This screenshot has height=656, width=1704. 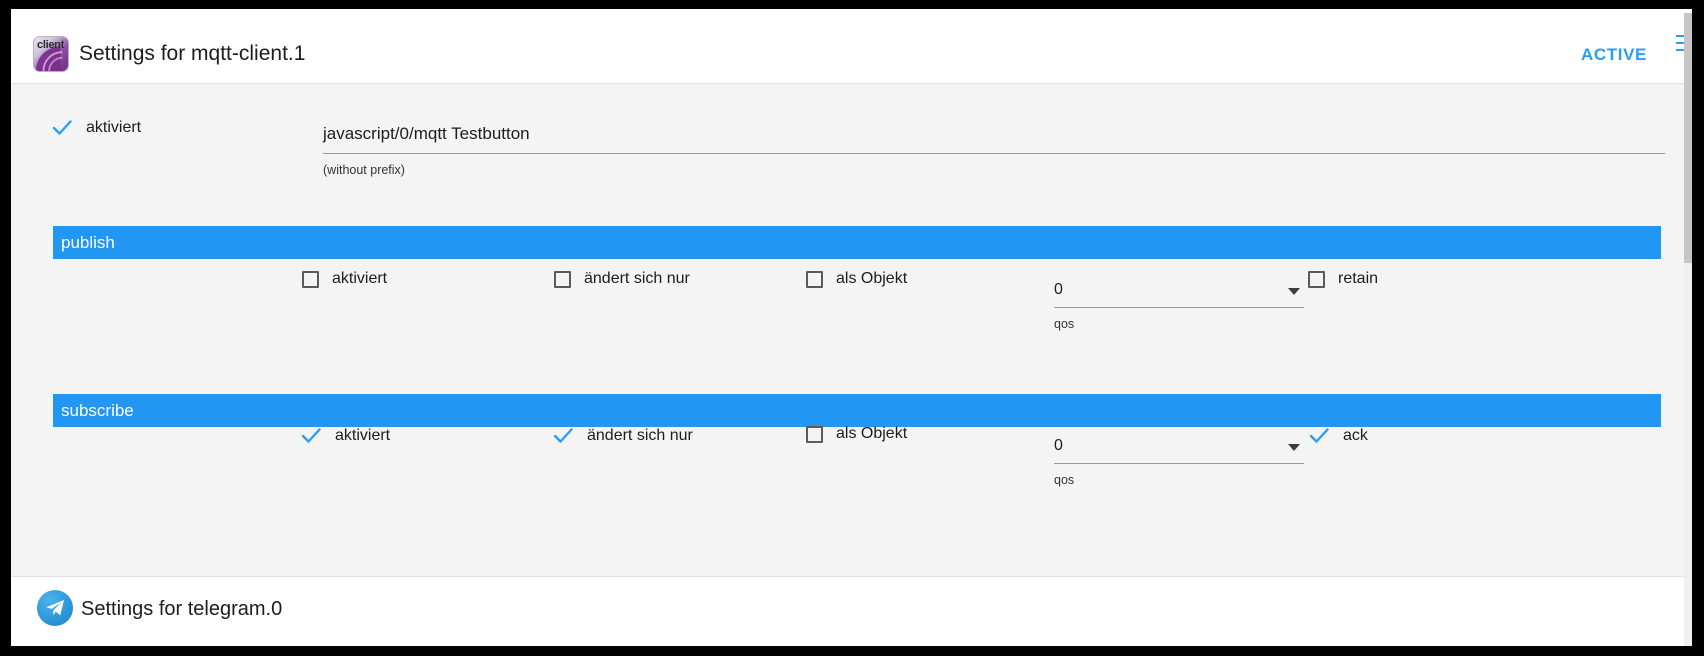 I want to click on publish-qos-select: 0 qos, so click(x=1179, y=306).